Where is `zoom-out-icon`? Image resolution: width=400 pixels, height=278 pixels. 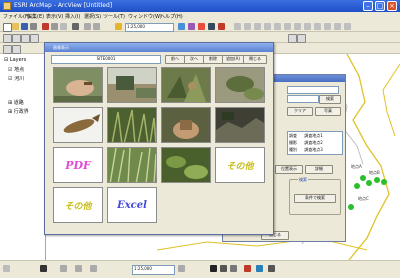
zoom-out-icon is located at coordinates (16, 38).